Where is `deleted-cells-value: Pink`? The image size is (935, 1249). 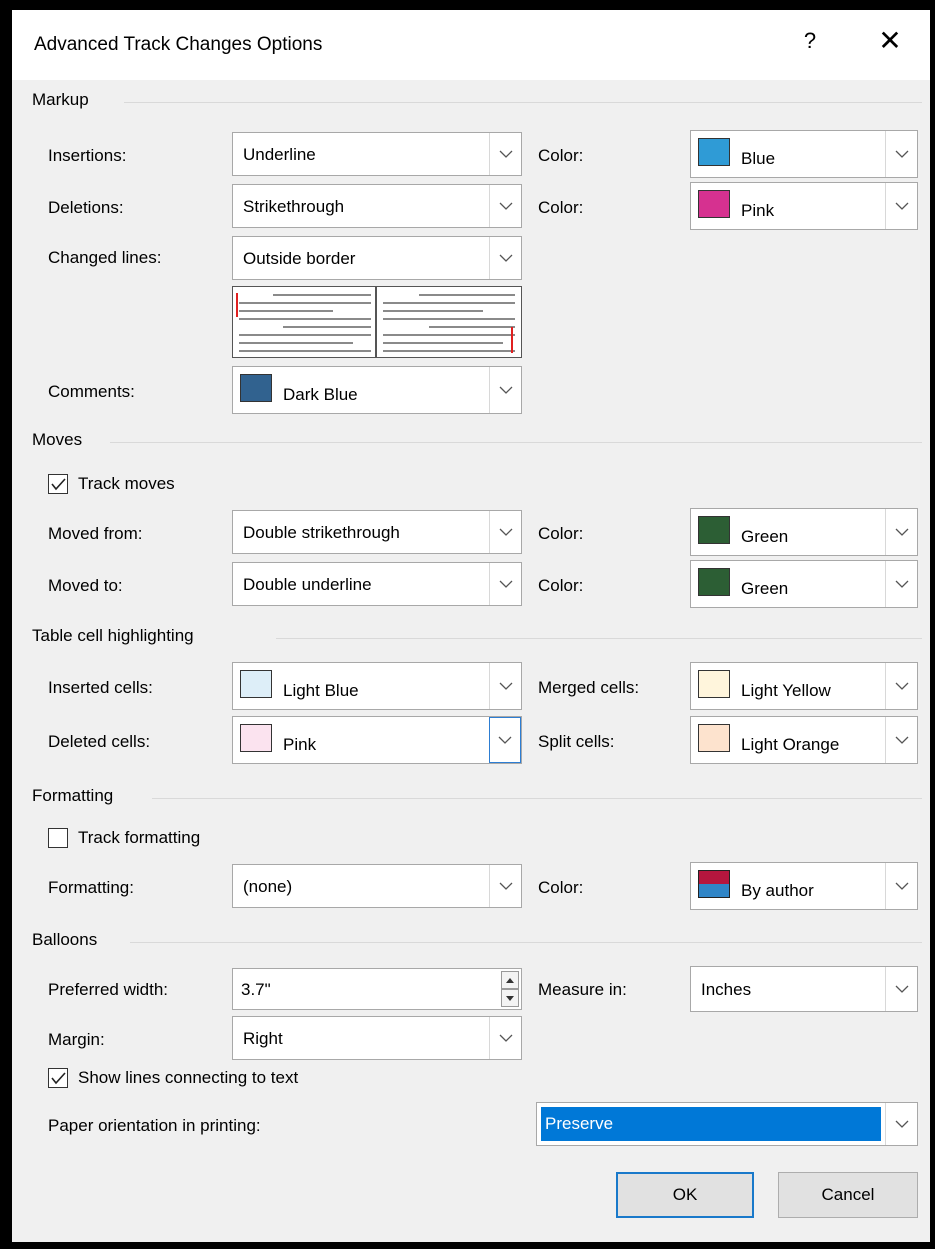
deleted-cells-value: Pink is located at coordinates (300, 744).